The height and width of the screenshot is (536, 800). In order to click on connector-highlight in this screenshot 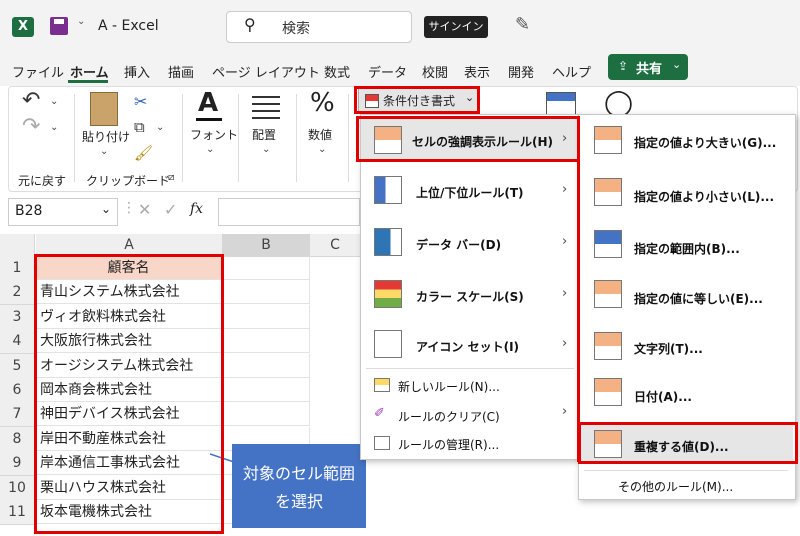, I will do `click(570, 311)`.